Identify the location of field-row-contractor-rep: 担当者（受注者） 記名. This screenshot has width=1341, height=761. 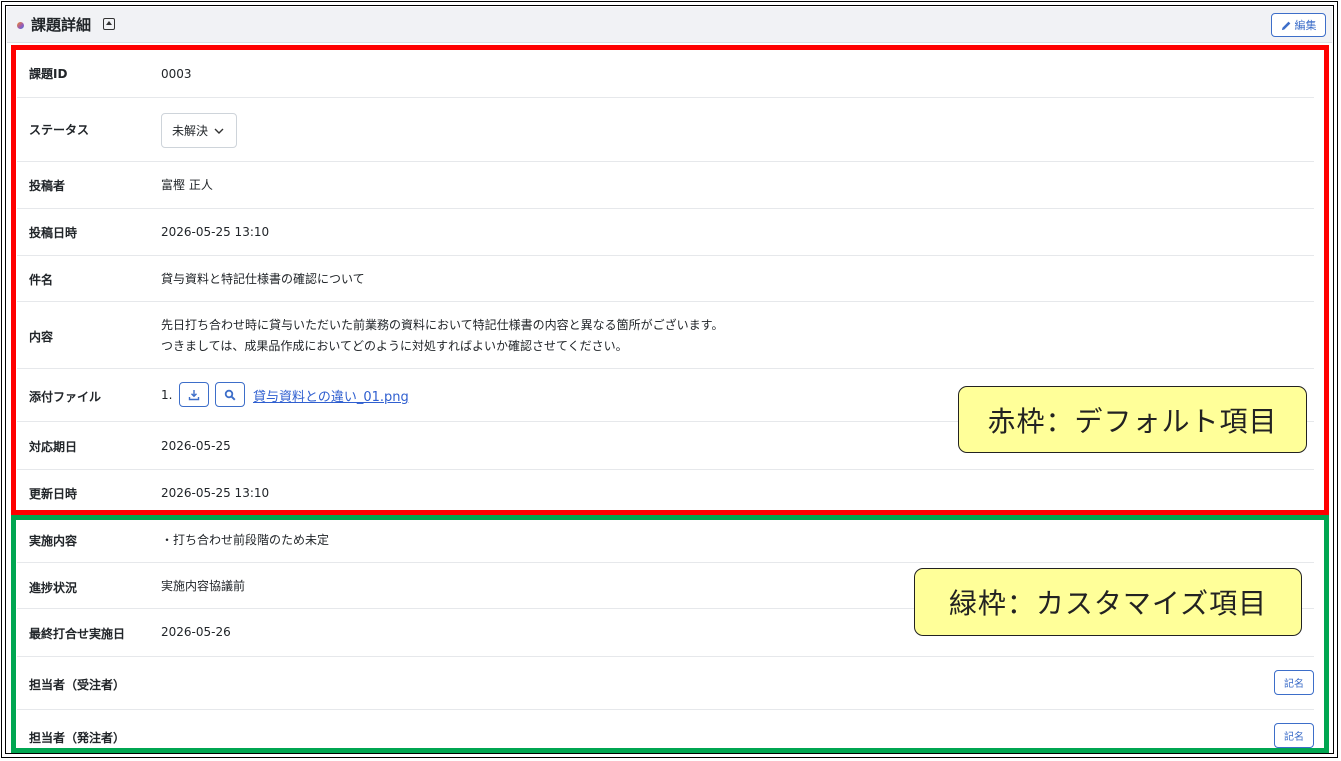
(665, 683).